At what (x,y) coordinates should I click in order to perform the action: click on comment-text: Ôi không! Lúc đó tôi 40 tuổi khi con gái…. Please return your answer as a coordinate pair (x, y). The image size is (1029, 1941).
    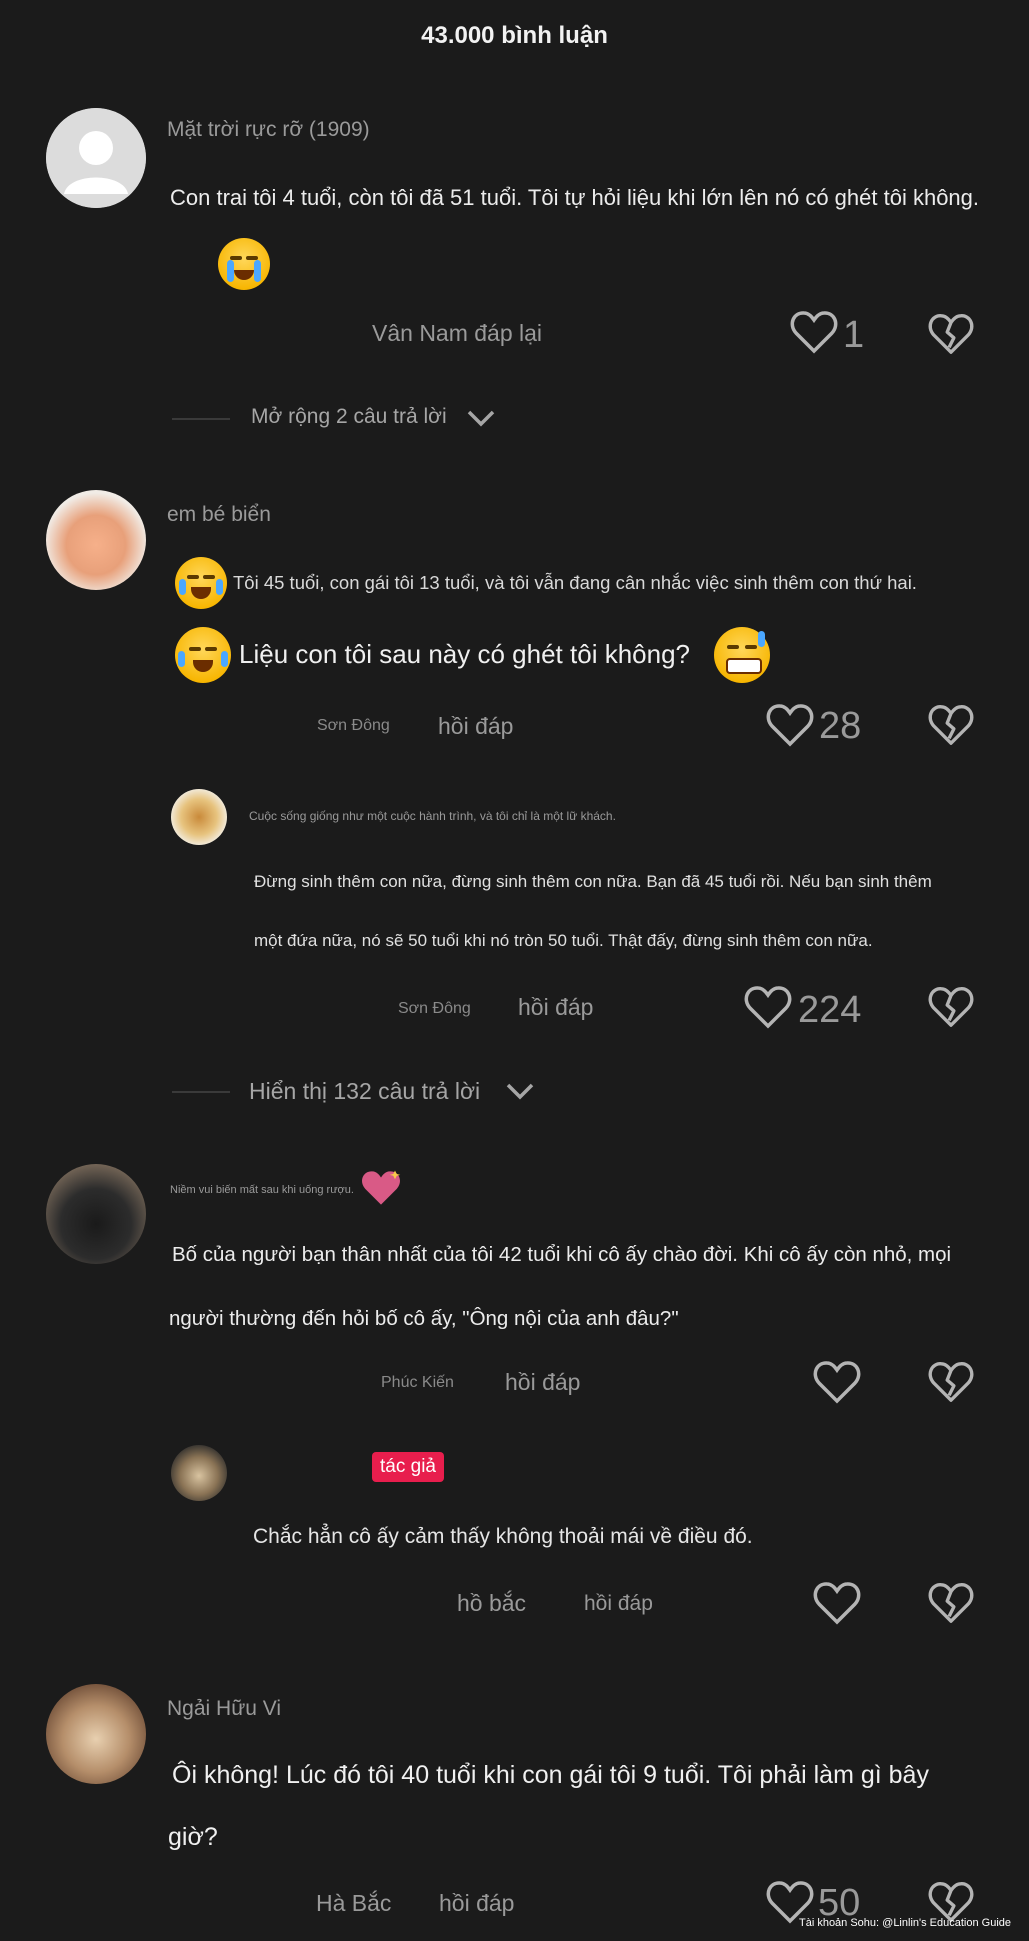
    Looking at the image, I should click on (550, 1775).